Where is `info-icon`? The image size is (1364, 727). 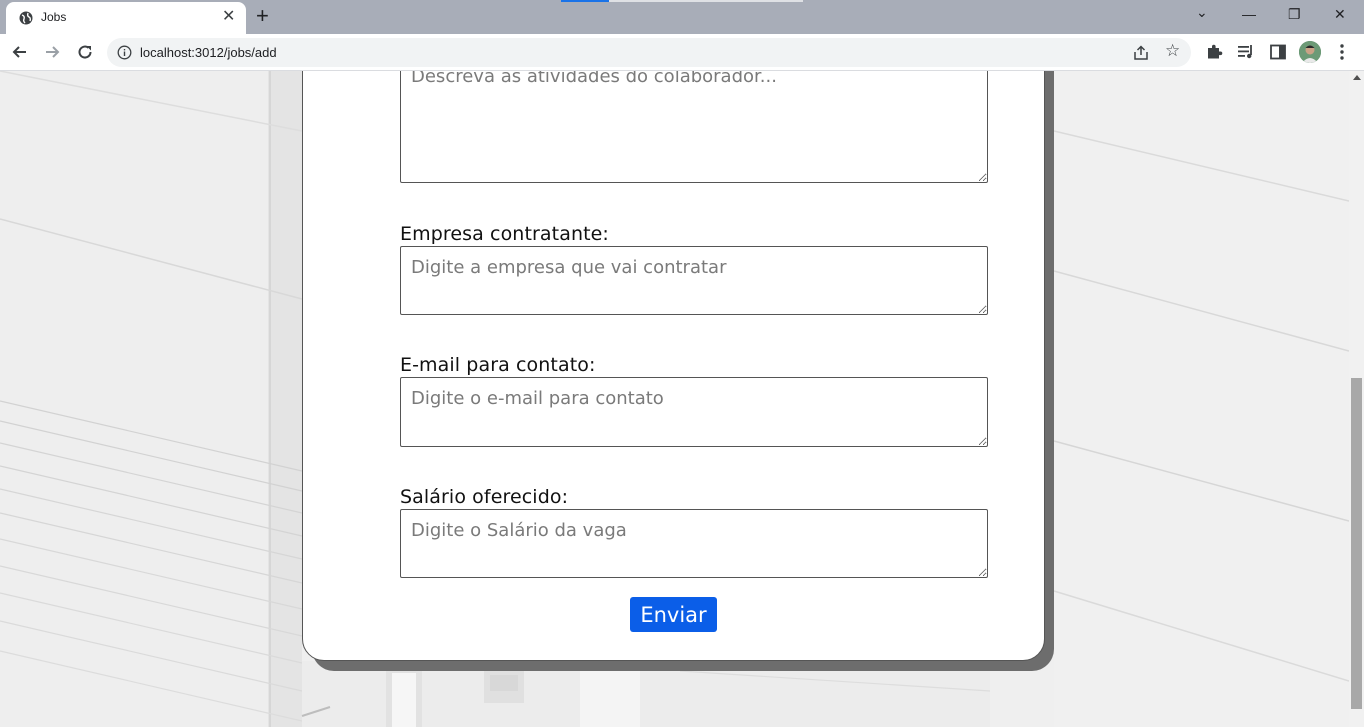 info-icon is located at coordinates (124, 52).